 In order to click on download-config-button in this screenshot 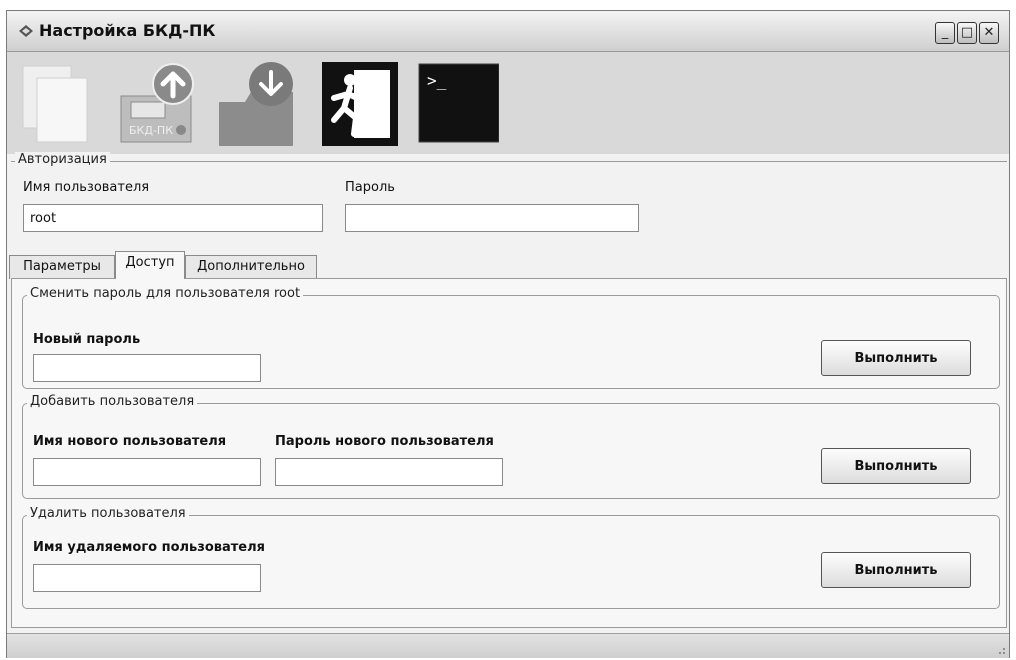, I will do `click(256, 104)`.